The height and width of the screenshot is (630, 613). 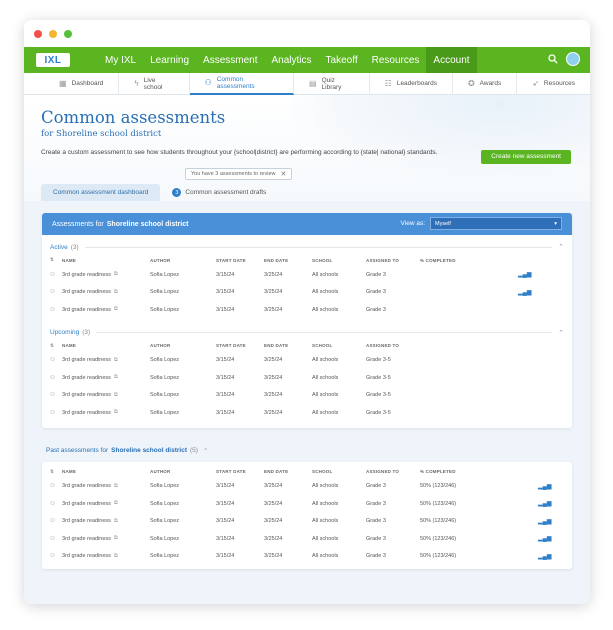 I want to click on nav-resources: Resources, so click(x=396, y=60).